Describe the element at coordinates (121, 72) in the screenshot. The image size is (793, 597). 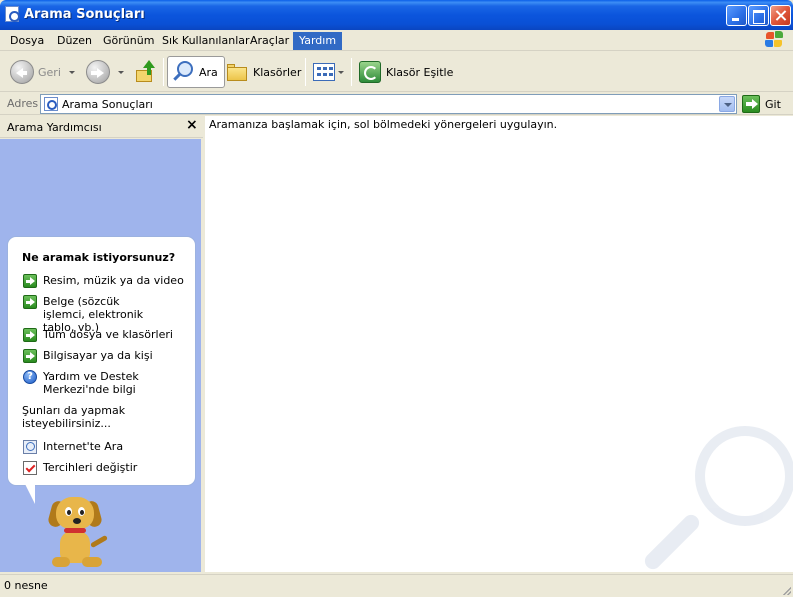
I see `forward-dropdown-icon` at that location.